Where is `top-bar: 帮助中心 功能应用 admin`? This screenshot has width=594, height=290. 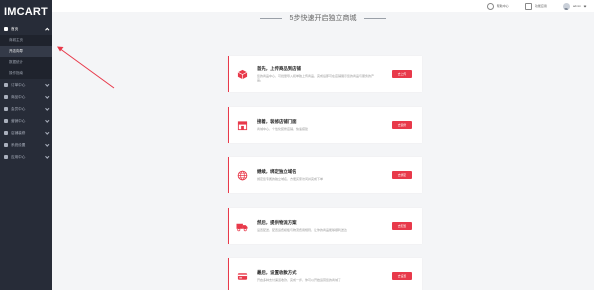 top-bar: 帮助中心 功能应用 admin is located at coordinates (323, 6).